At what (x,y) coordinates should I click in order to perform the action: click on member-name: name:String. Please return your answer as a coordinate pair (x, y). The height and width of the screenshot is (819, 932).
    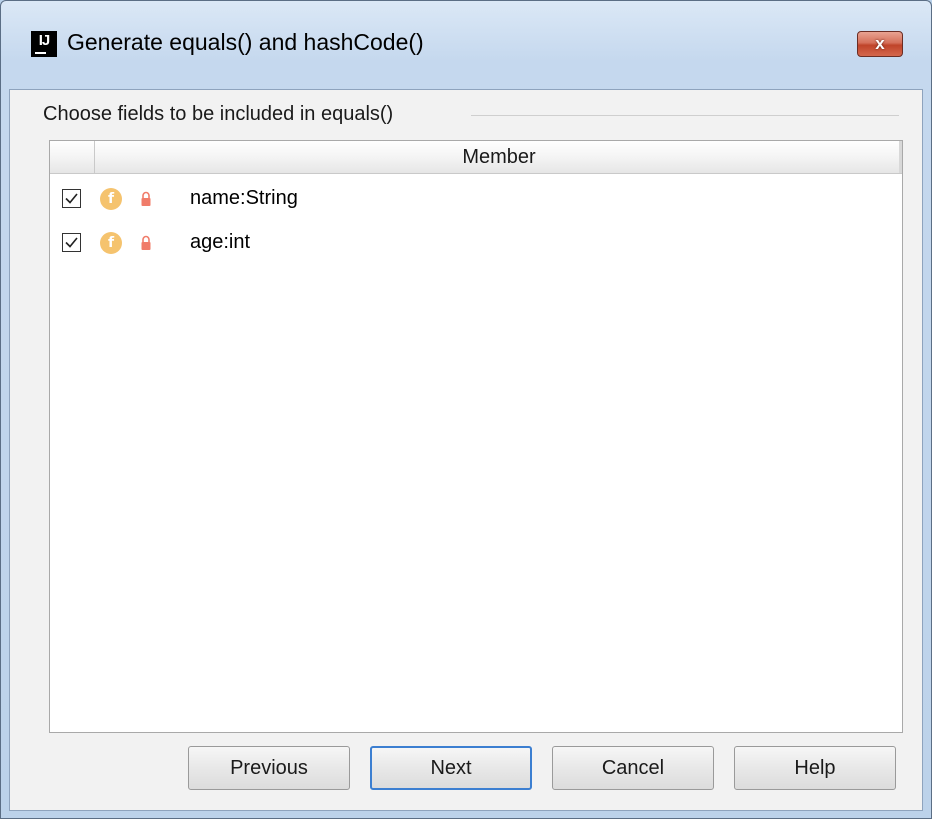
    Looking at the image, I should click on (244, 198).